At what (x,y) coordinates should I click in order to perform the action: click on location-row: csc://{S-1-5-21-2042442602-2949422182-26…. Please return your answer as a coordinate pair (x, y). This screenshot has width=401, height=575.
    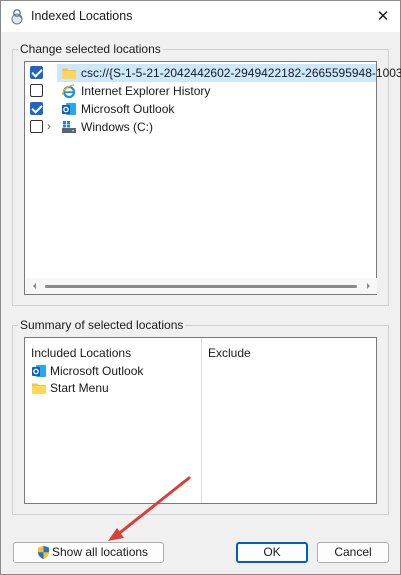
    Looking at the image, I should click on (213, 73).